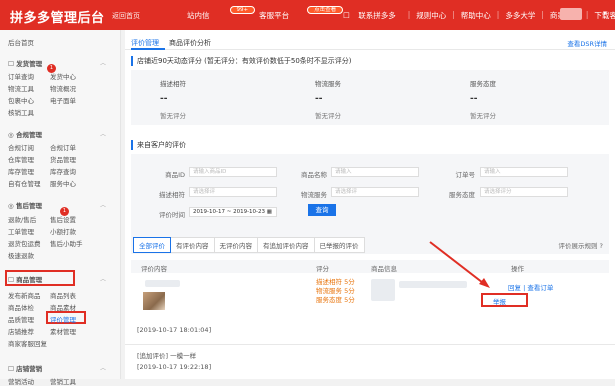 This screenshot has width=615, height=386. Describe the element at coordinates (63, 147) in the screenshot. I see `sidebar-item: 合规订单` at that location.